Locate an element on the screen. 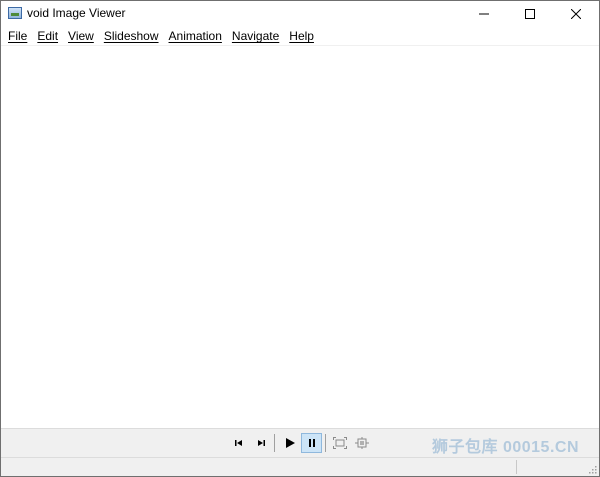  actual-size-icon is located at coordinates (361, 443).